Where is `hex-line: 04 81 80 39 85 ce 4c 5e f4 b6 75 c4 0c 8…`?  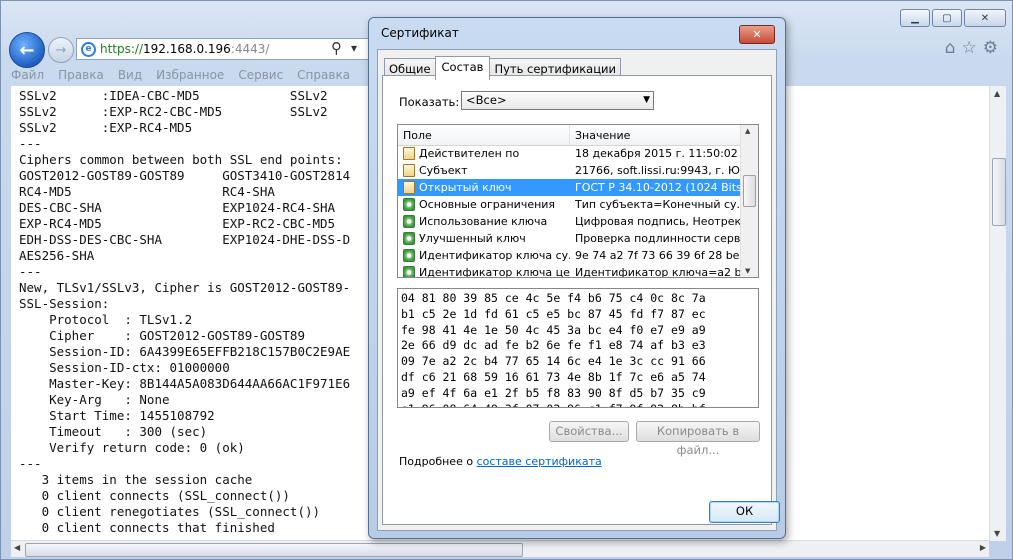
hex-line: 04 81 80 39 85 ce 4c 5e f4 b6 75 c4 0c 8… is located at coordinates (553, 298).